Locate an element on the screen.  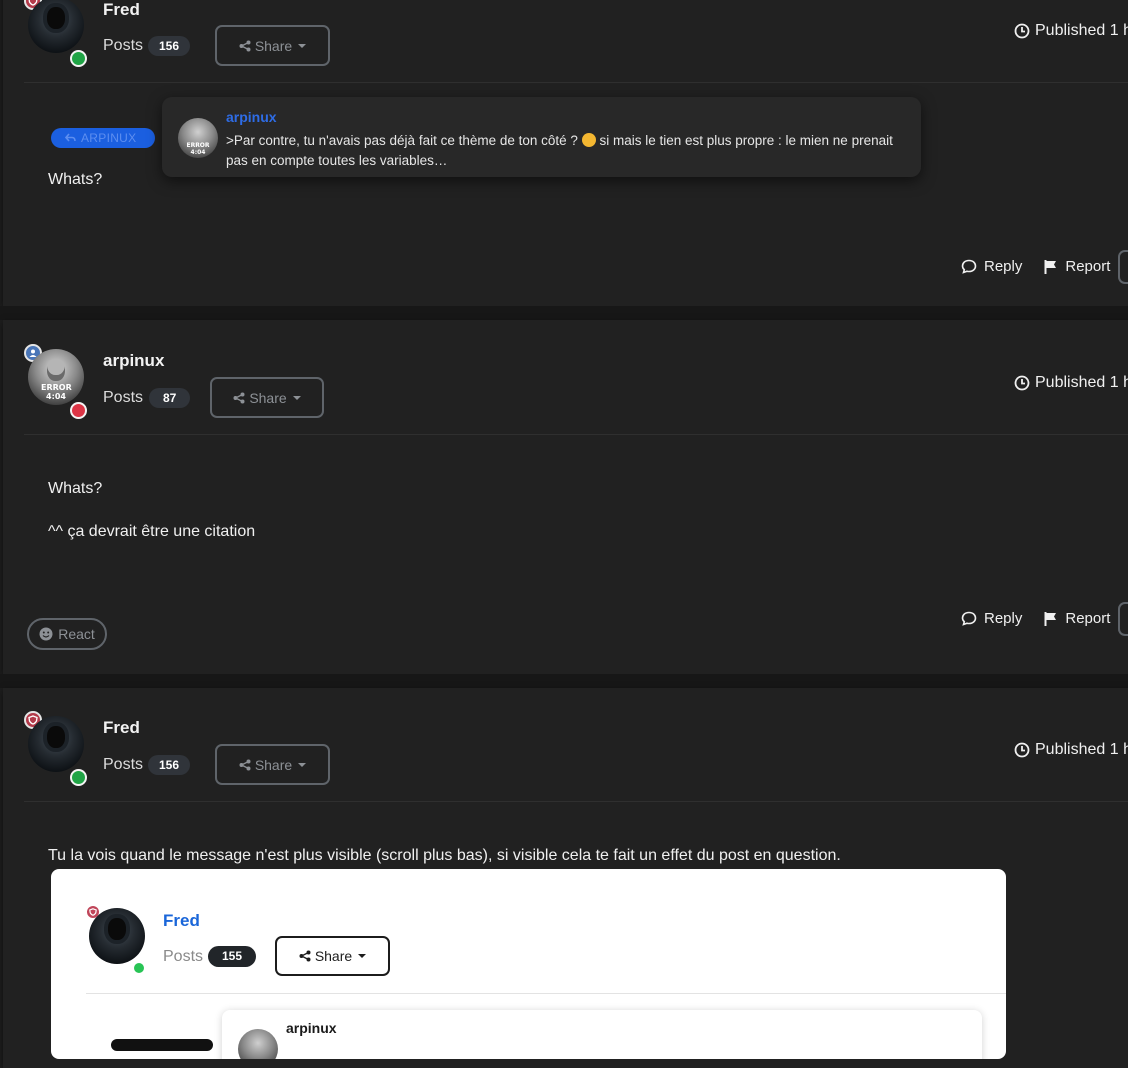
embedded-share-label: Share is located at coordinates (333, 956).